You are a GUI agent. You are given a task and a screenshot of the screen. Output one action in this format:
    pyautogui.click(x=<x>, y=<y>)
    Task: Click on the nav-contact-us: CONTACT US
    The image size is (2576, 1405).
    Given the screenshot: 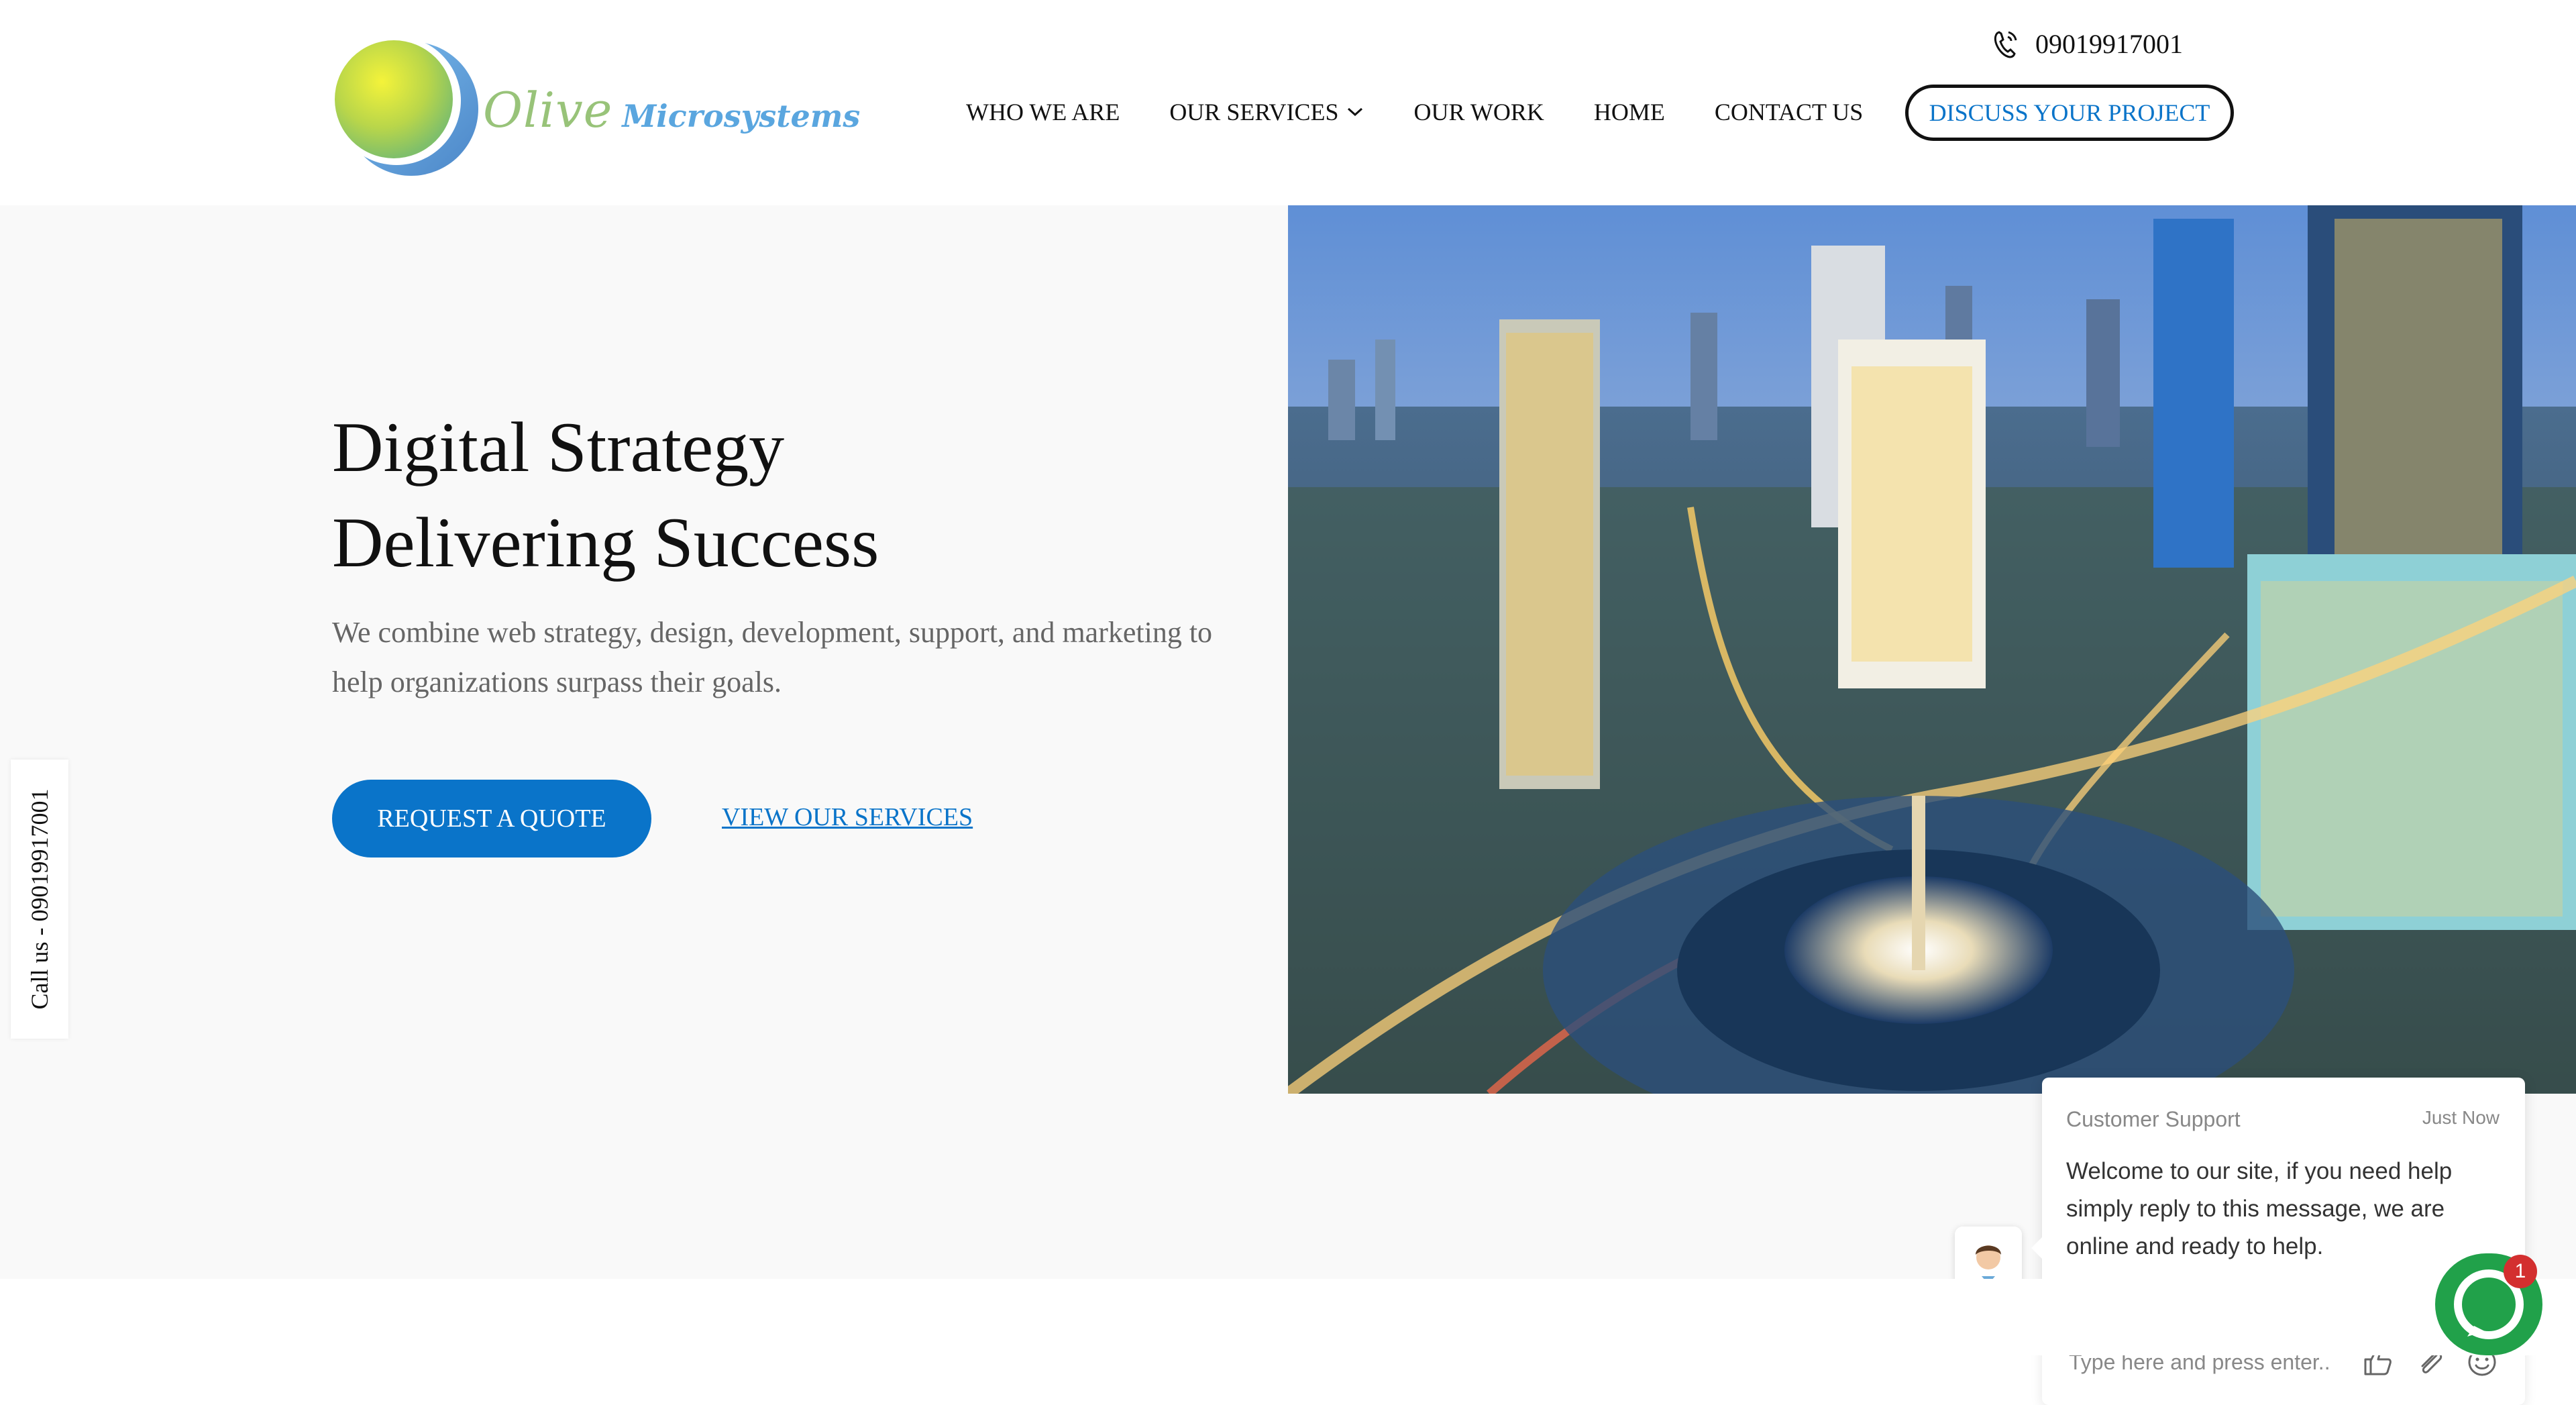 What is the action you would take?
    pyautogui.click(x=1789, y=112)
    